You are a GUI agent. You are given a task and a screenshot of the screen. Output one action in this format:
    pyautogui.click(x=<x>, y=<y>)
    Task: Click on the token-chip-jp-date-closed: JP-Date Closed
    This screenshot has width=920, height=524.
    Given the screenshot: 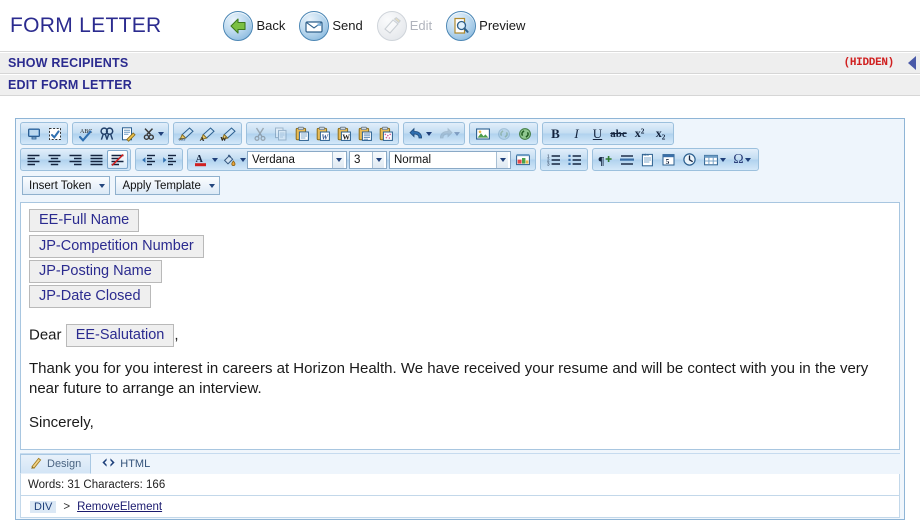 What is the action you would take?
    pyautogui.click(x=90, y=297)
    